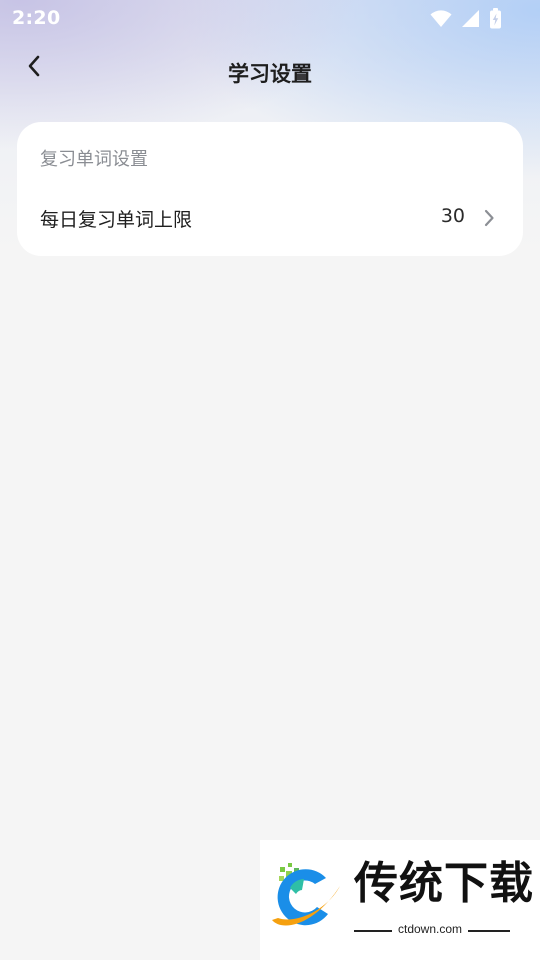 This screenshot has height=960, width=540. What do you see at coordinates (270, 189) in the screenshot?
I see `settings-card: 复习单词设置 每日复习单词上限 30` at bounding box center [270, 189].